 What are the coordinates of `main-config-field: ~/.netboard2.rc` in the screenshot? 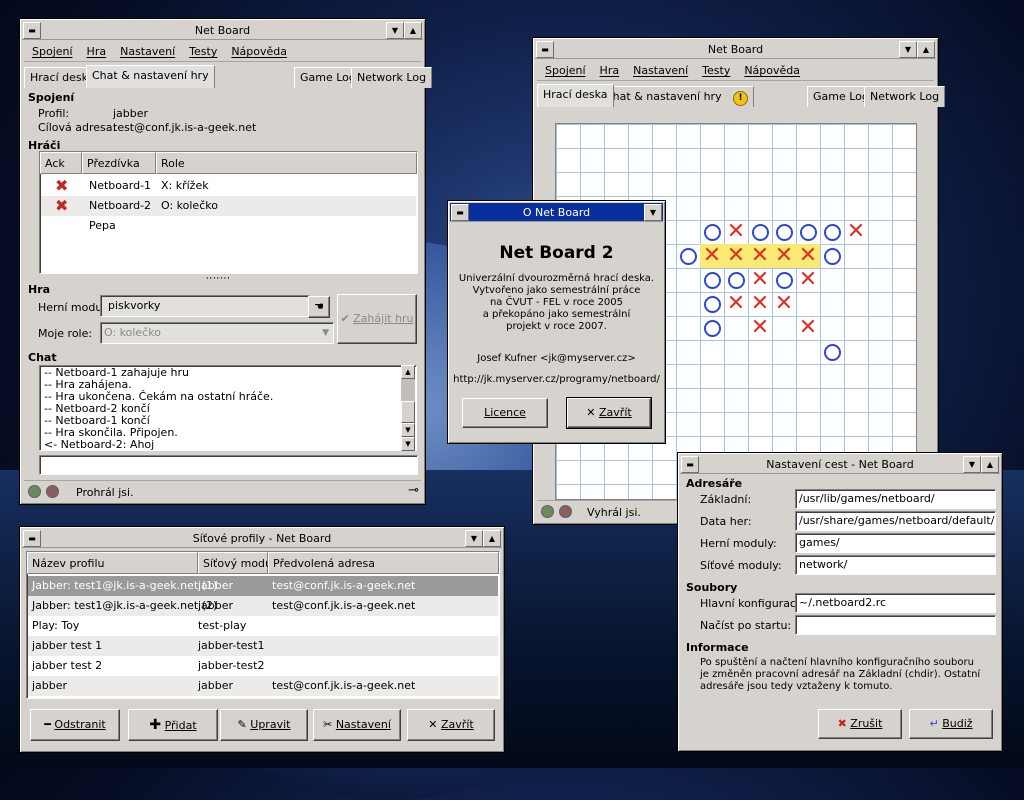 It's located at (895, 603).